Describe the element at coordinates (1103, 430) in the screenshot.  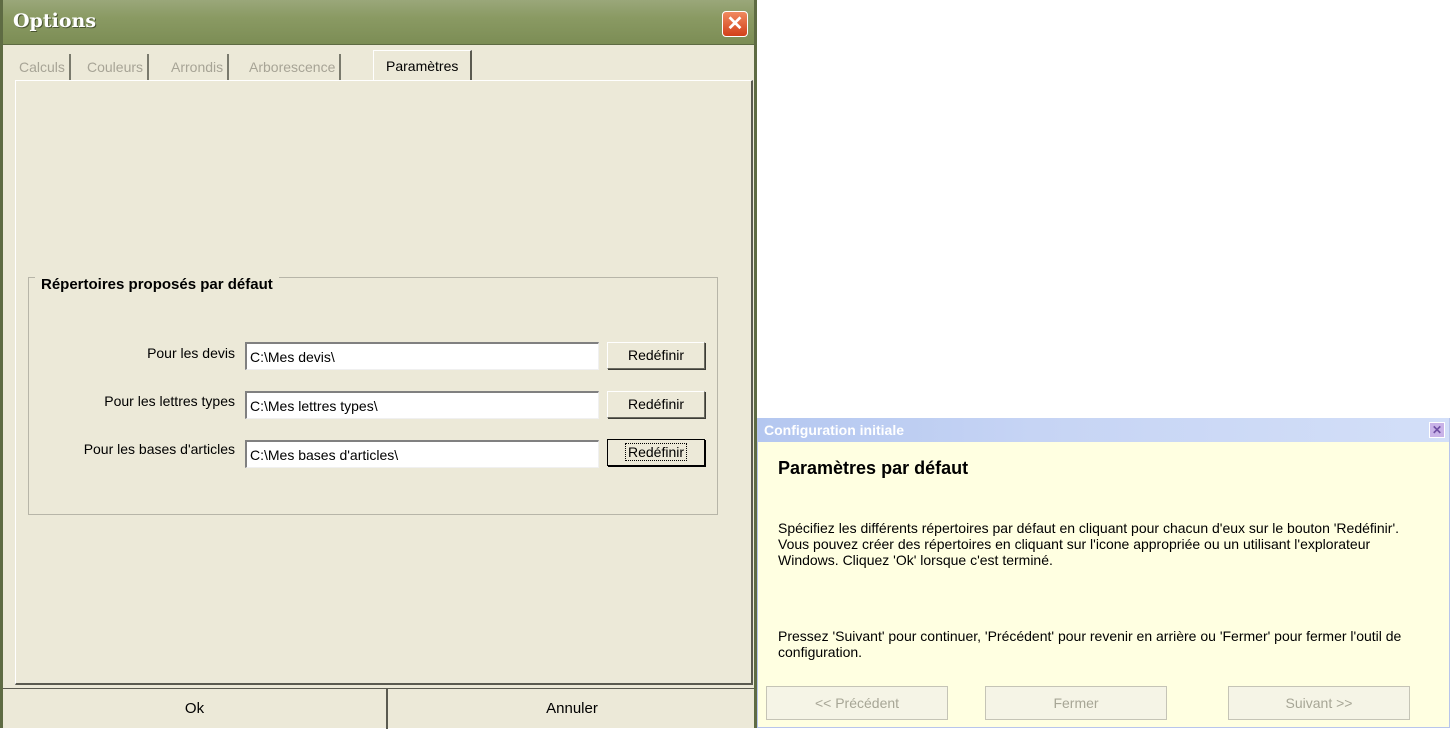
I see `config-titlebar: Configuration initiale ✕` at that location.